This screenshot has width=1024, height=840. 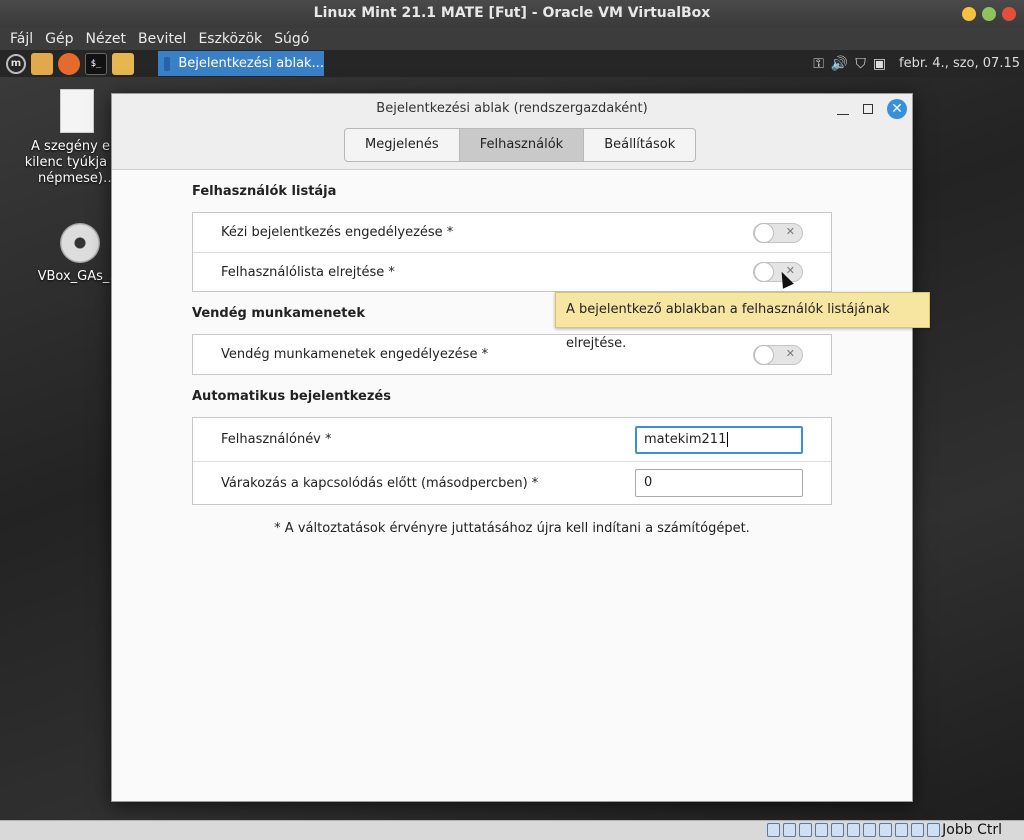 I want to click on hide-user-list-label: Felhasználólista elrejtése *, so click(x=308, y=272).